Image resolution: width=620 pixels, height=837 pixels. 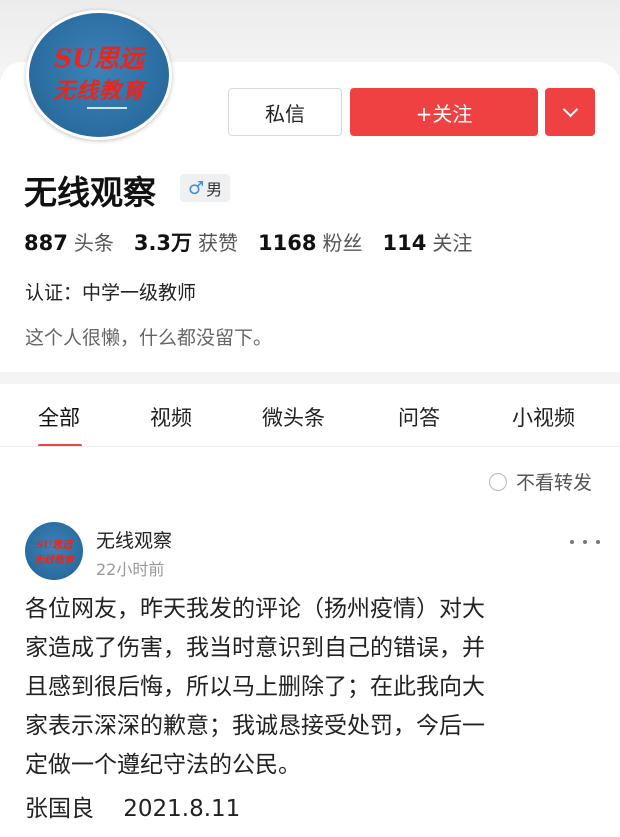 I want to click on stat-value: 887, so click(x=46, y=243).